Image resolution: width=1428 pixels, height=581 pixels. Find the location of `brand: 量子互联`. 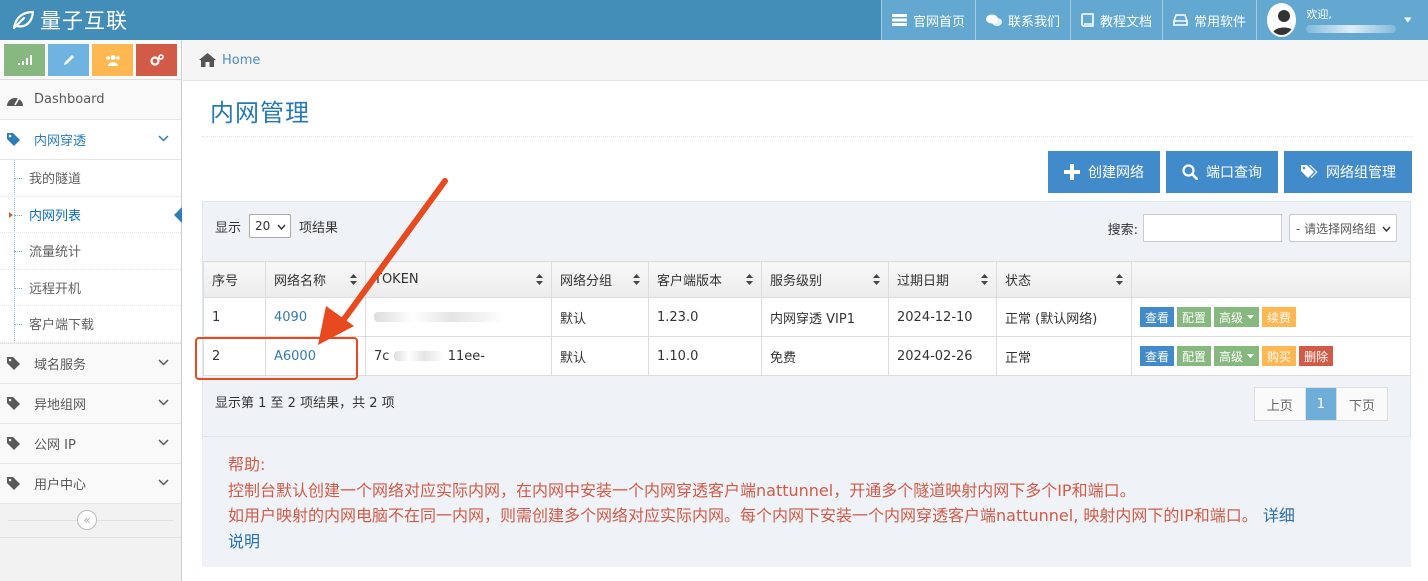

brand: 量子互联 is located at coordinates (70, 20).